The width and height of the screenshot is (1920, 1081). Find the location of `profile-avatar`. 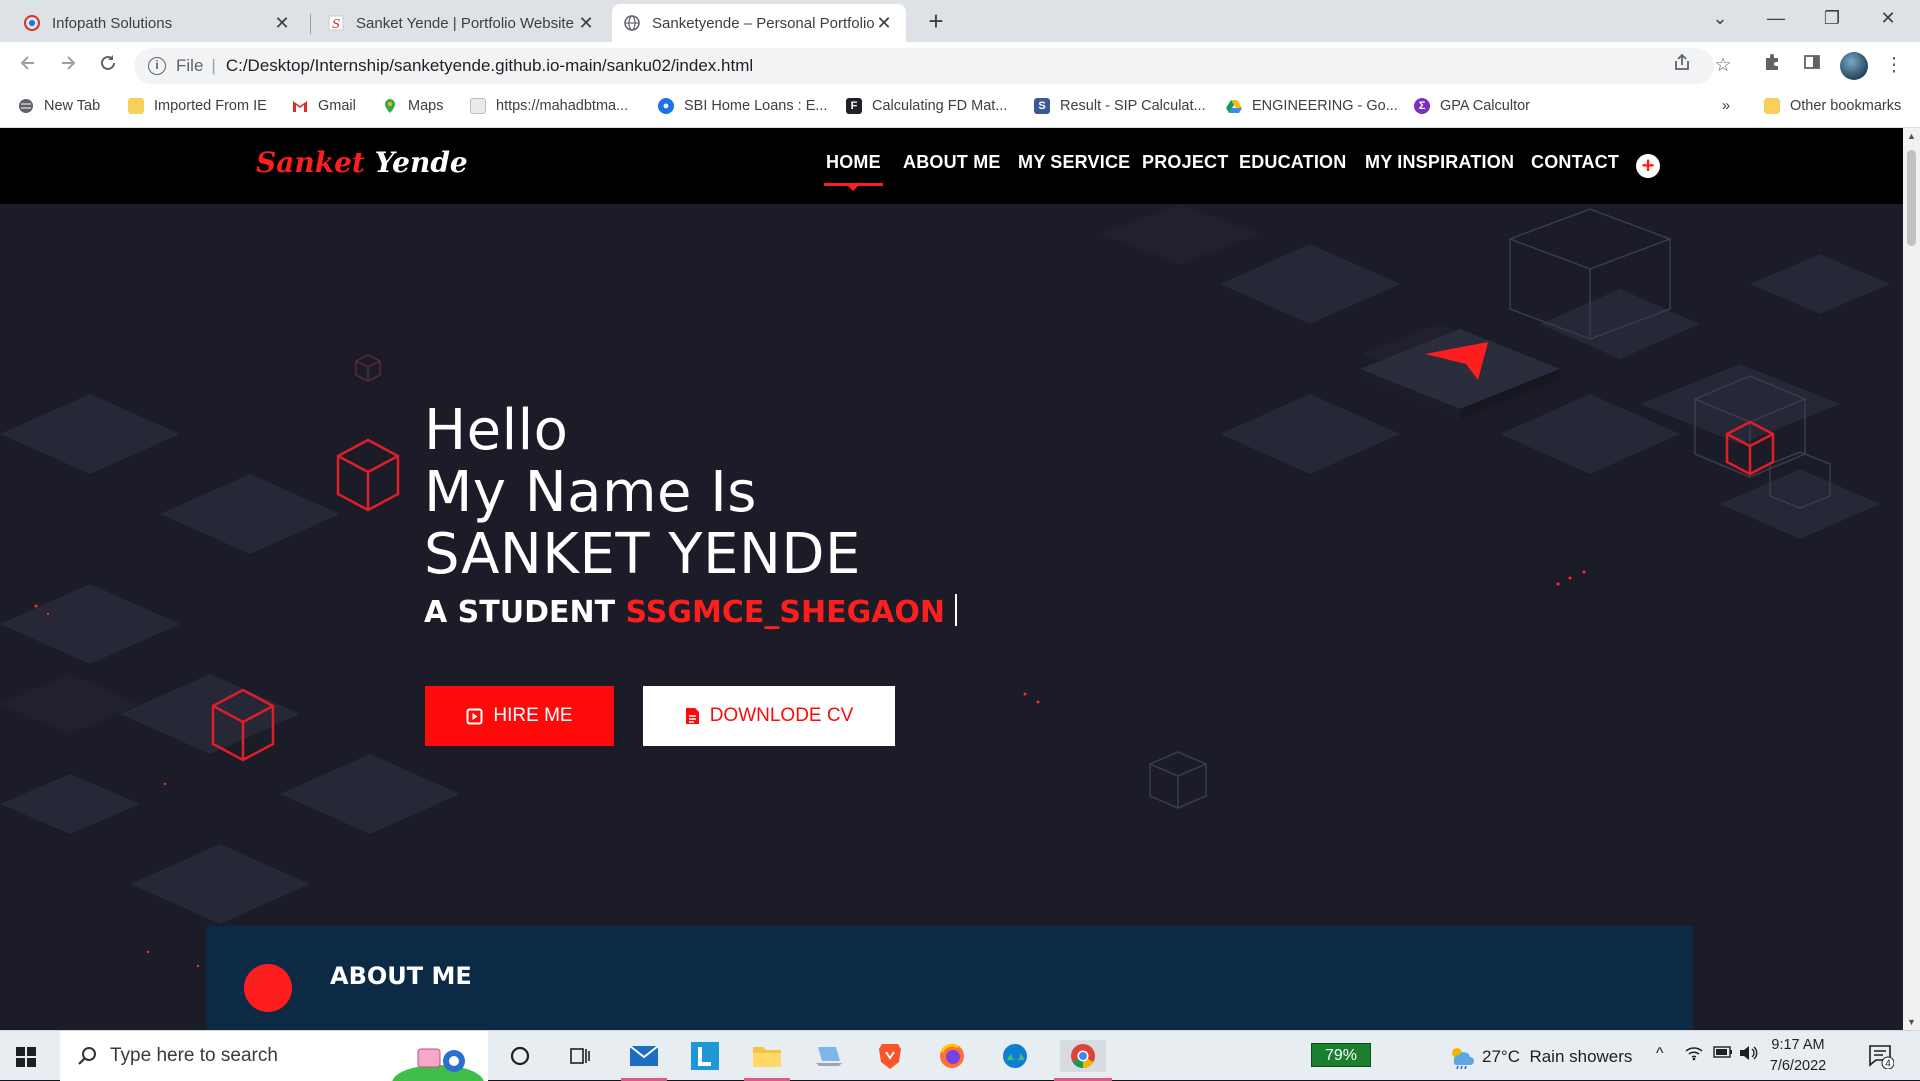

profile-avatar is located at coordinates (1854, 66).